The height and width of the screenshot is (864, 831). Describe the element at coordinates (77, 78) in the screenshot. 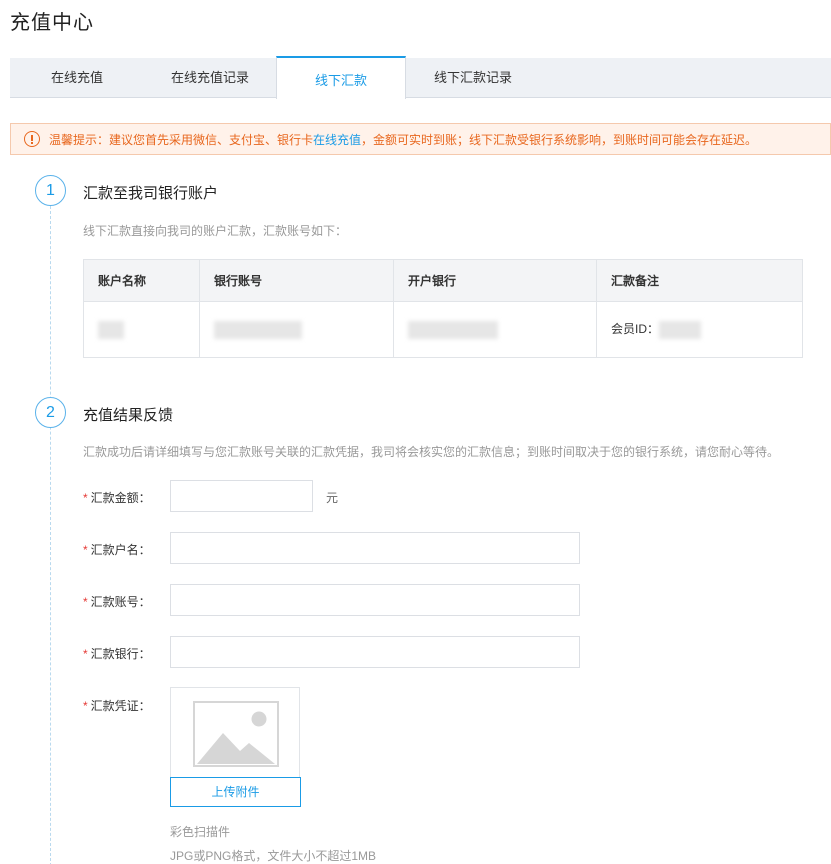

I see `tab-online-recharge: 在线充值` at that location.